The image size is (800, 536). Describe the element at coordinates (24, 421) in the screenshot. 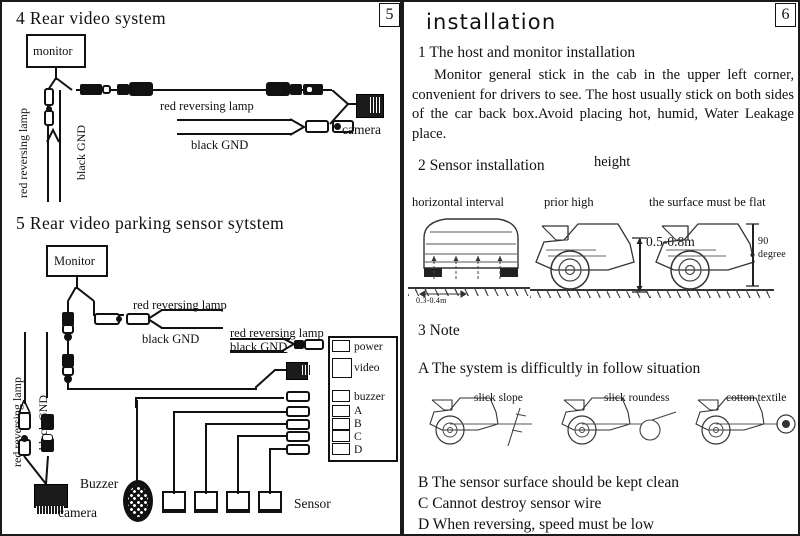

I see `connector-s5-far-red` at that location.